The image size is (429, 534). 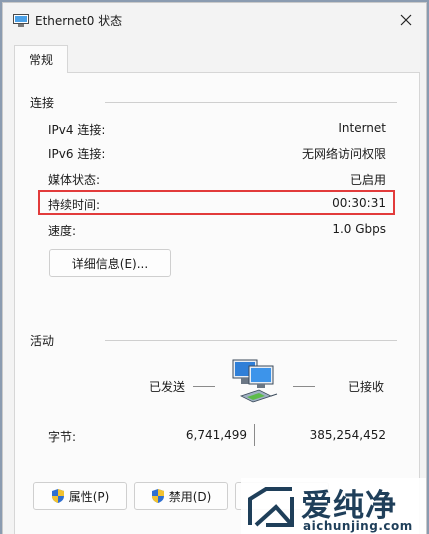 I want to click on properties-button: 属性(P), so click(x=80, y=496).